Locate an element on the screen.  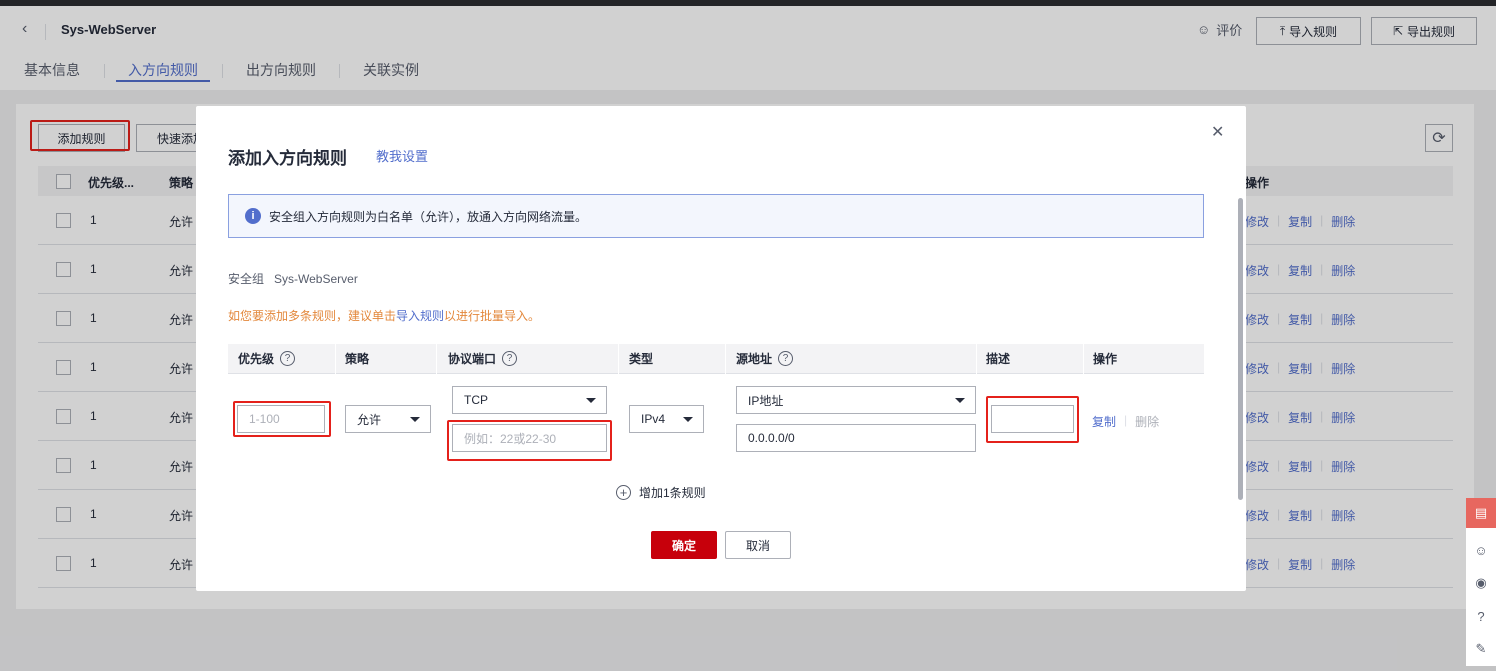
add-one-rule-button: + 增加1条规则 is located at coordinates (661, 492).